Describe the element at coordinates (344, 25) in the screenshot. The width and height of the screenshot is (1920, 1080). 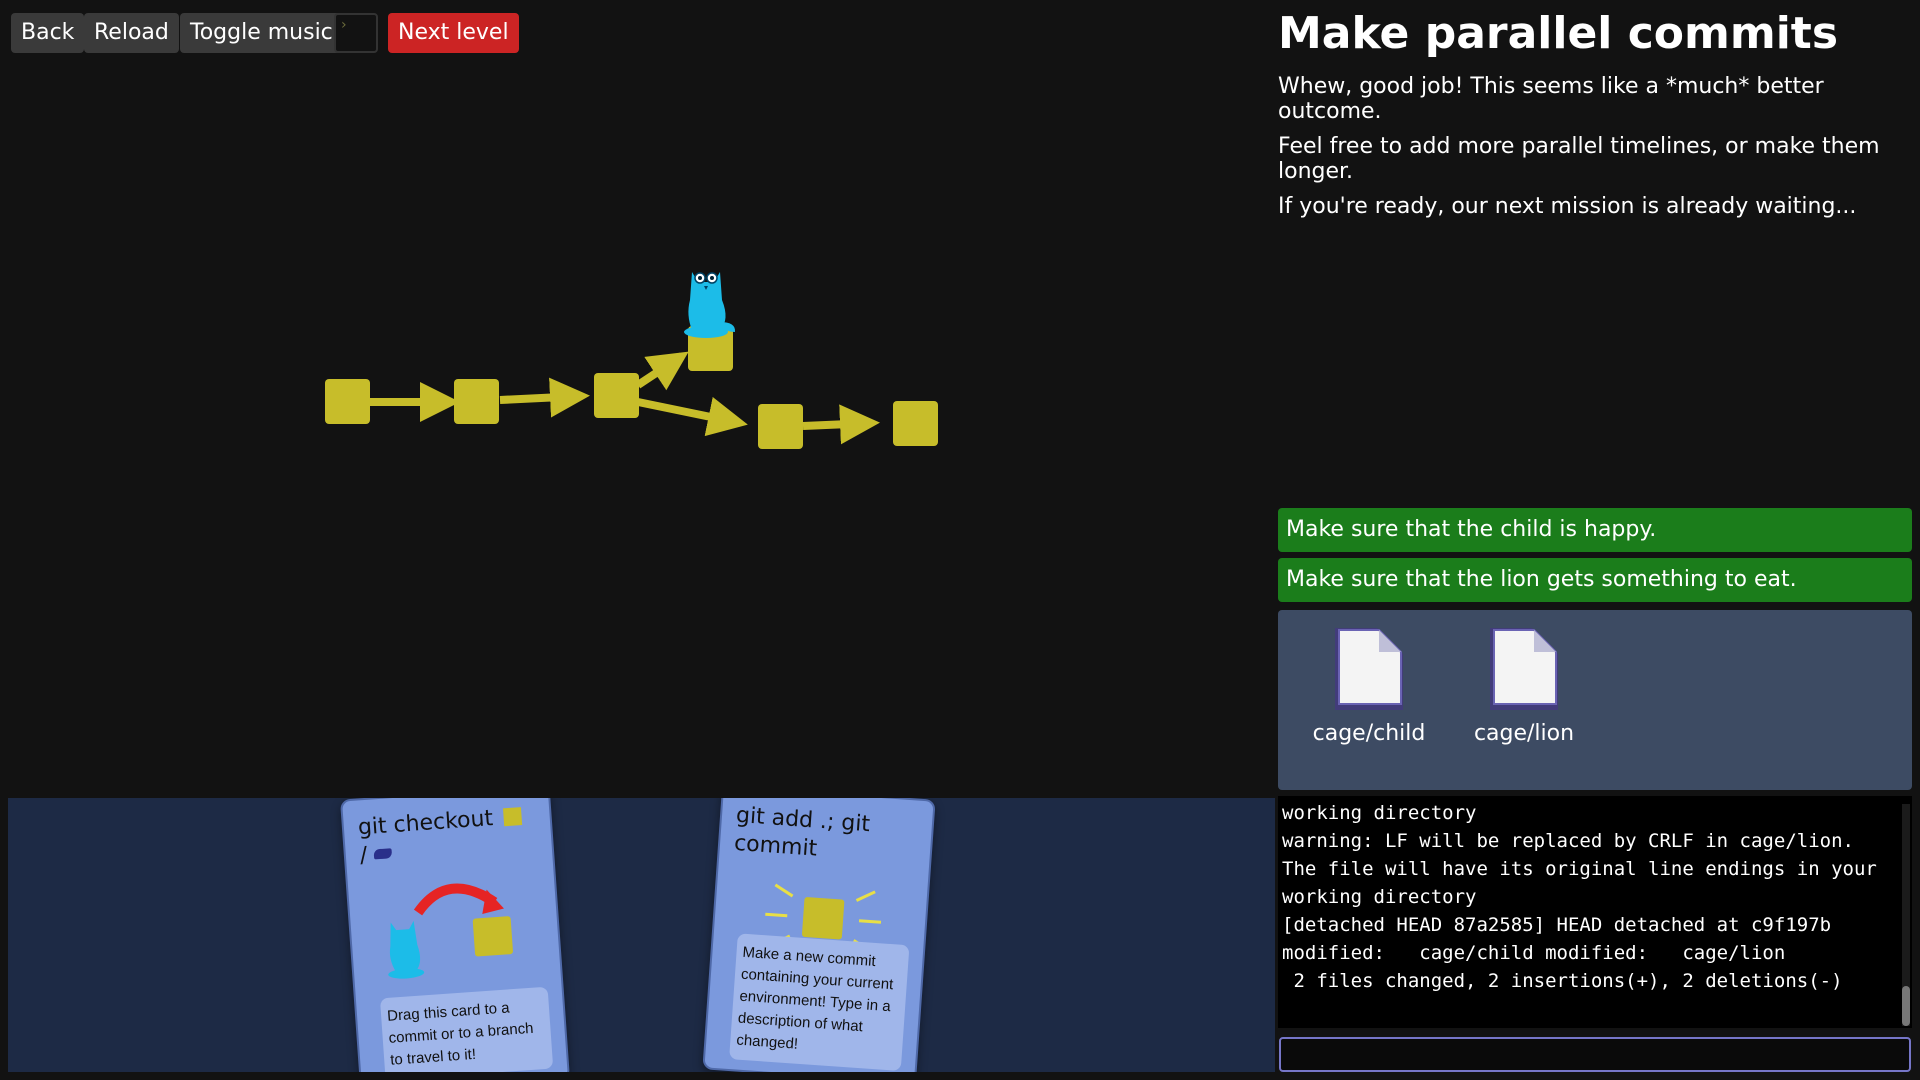
I see `terminal-icon: ›` at that location.